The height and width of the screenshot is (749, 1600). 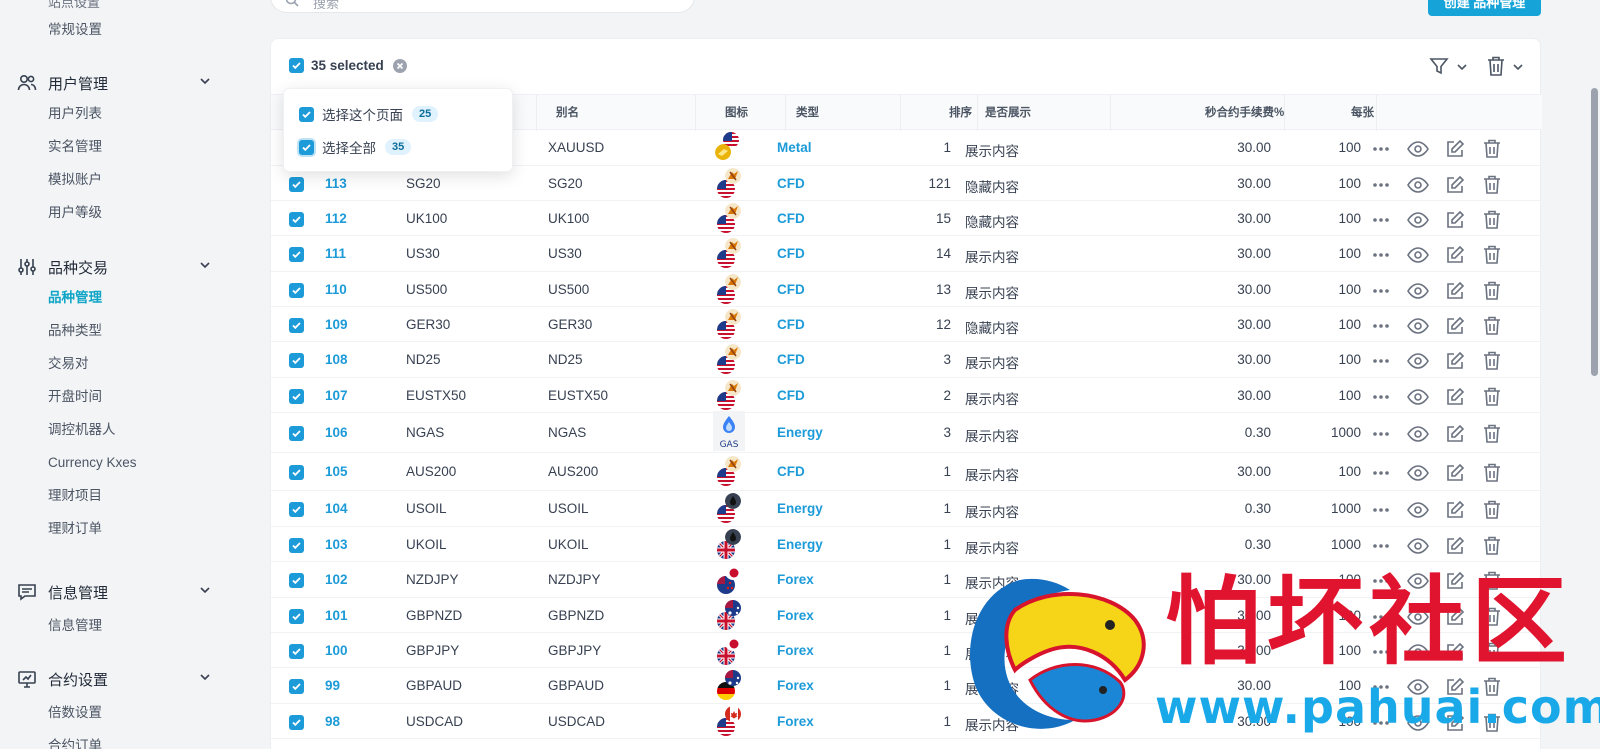 What do you see at coordinates (75, 496) in the screenshot?
I see `sidebar-item-wealth-products: 理财项目` at bounding box center [75, 496].